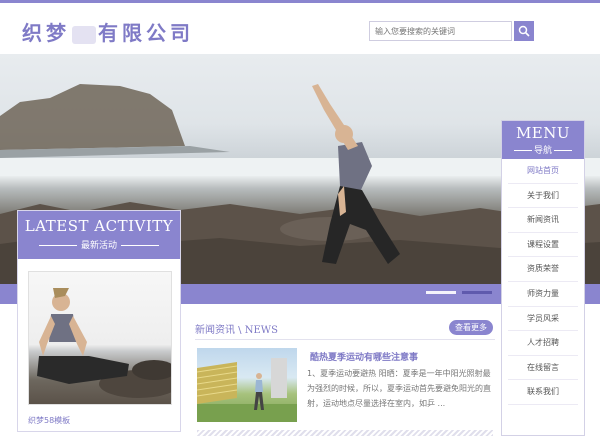 Image resolution: width=600 pixels, height=440 pixels. I want to click on menu-subtitle-row: 导航, so click(543, 149).